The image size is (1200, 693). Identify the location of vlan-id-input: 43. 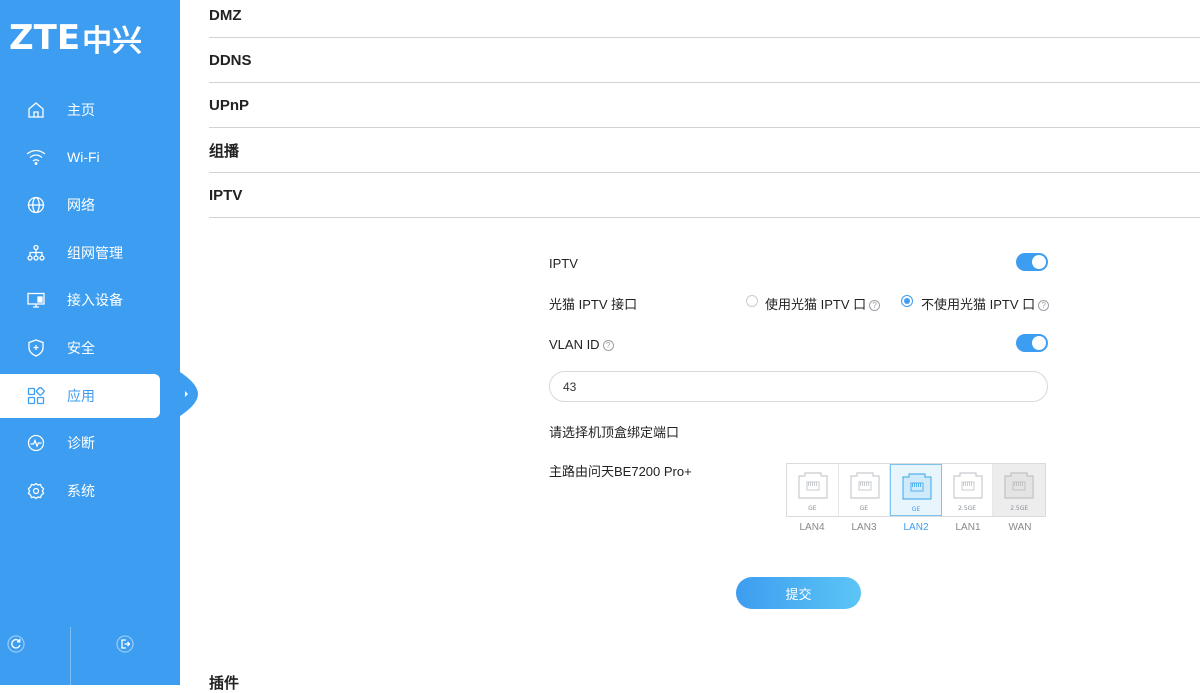
(798, 386).